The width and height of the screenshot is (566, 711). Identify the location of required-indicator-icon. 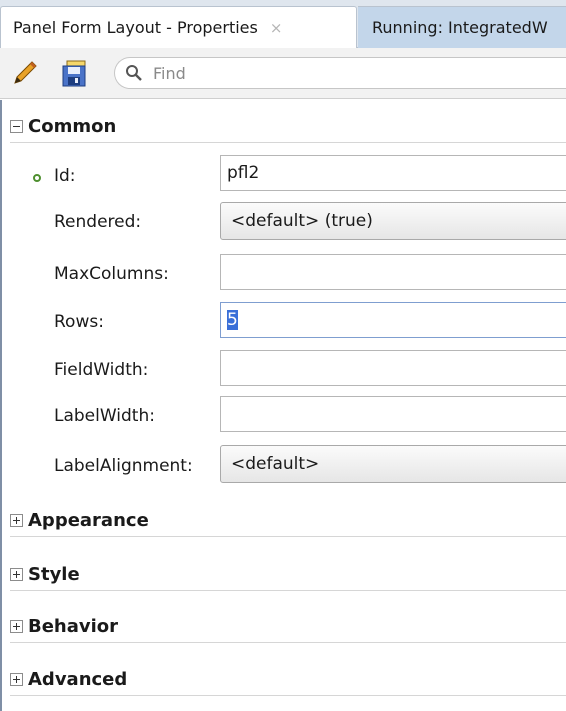
(37, 178).